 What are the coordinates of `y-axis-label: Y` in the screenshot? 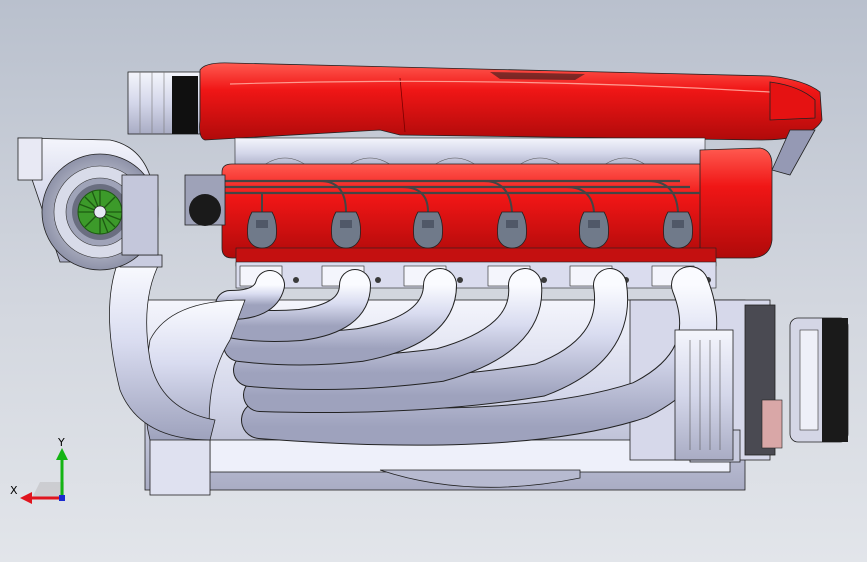 It's located at (61, 442).